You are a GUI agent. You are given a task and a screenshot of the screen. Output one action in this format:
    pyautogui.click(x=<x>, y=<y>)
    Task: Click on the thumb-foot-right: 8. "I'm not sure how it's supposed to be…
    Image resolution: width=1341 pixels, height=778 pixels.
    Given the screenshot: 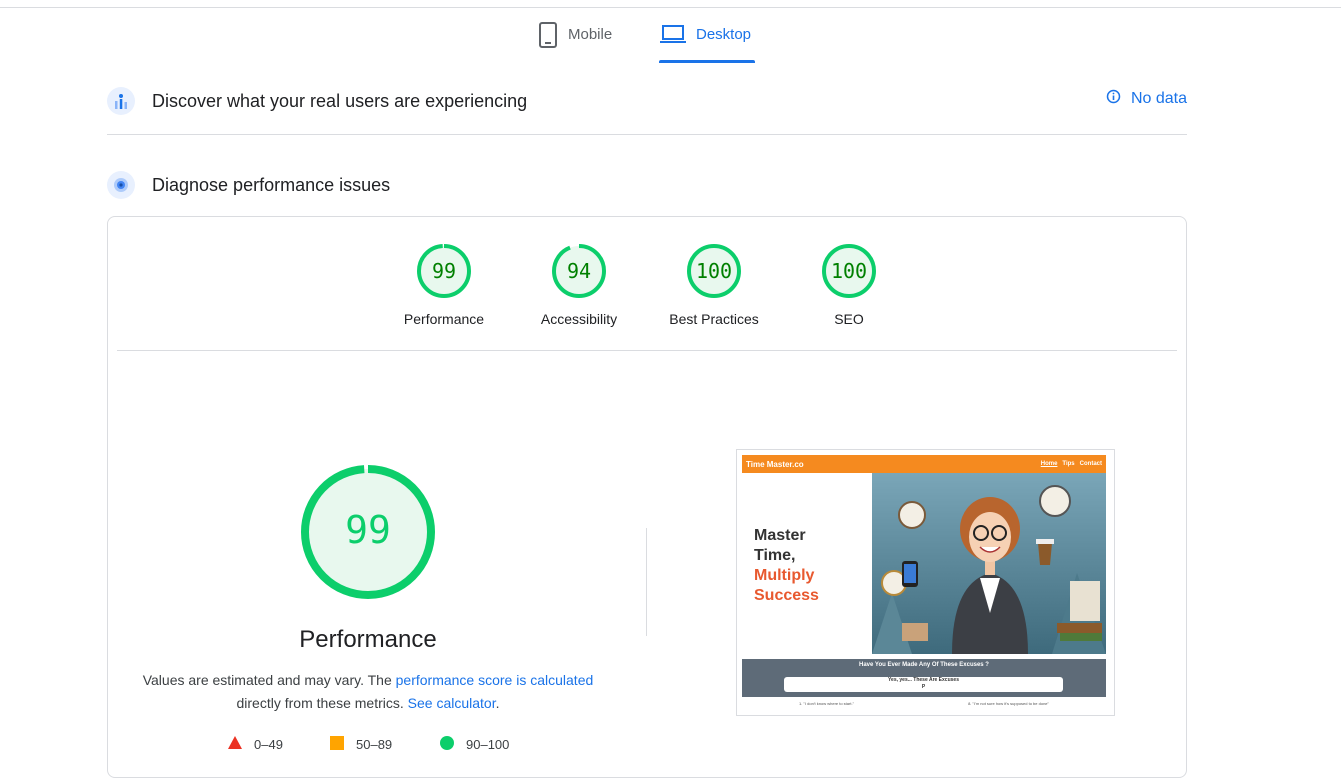 What is the action you would take?
    pyautogui.click(x=1008, y=703)
    